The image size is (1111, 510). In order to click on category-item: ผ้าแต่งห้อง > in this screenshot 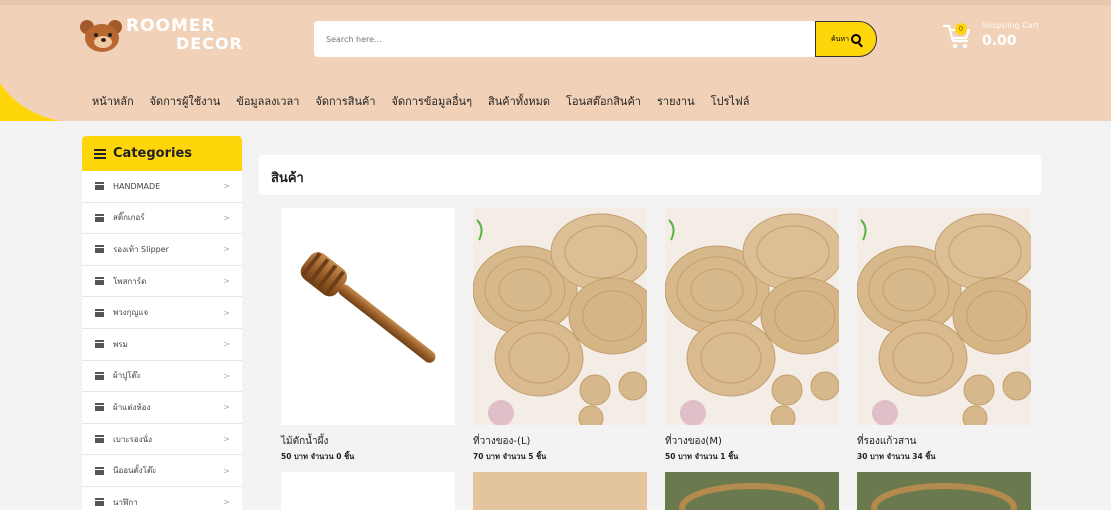, I will do `click(162, 408)`.